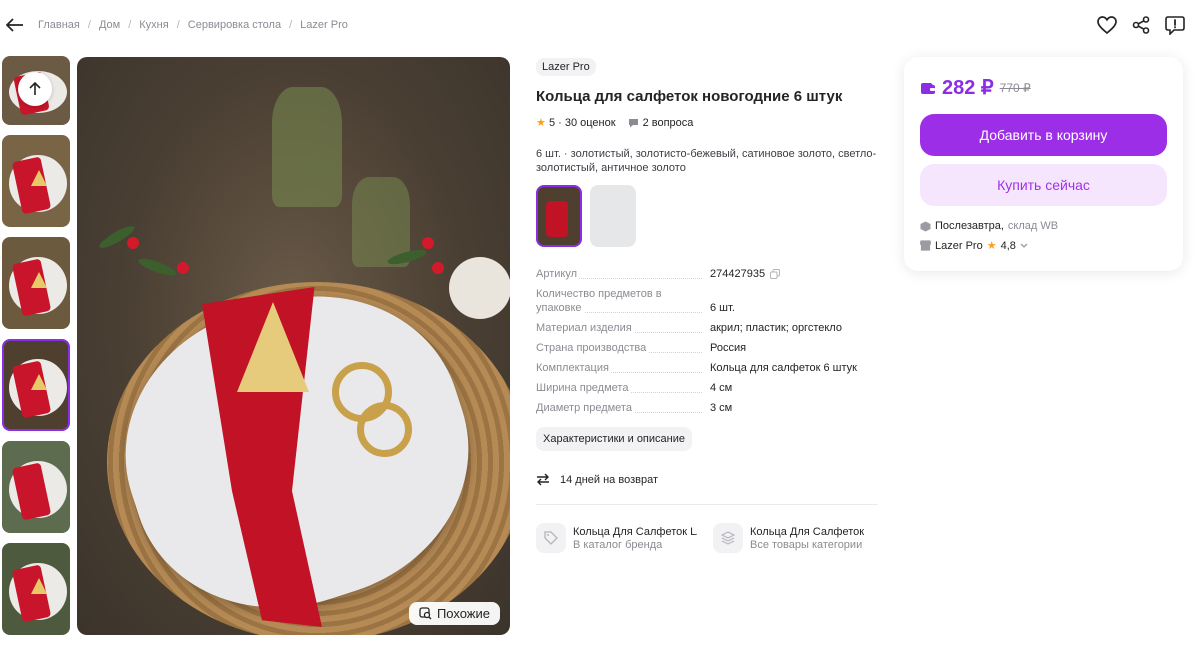 This screenshot has height=648, width=1200. Describe the element at coordinates (1043, 135) in the screenshot. I see `add-to-cart-button: Добавить в корзину` at that location.